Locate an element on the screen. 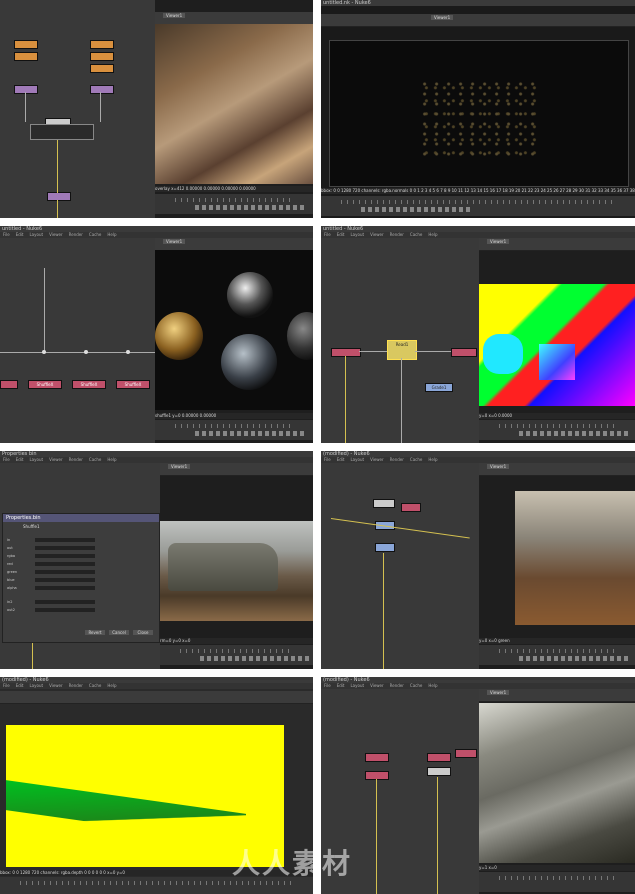 The image size is (635, 894). grade-node: Grade1 is located at coordinates (439, 387).